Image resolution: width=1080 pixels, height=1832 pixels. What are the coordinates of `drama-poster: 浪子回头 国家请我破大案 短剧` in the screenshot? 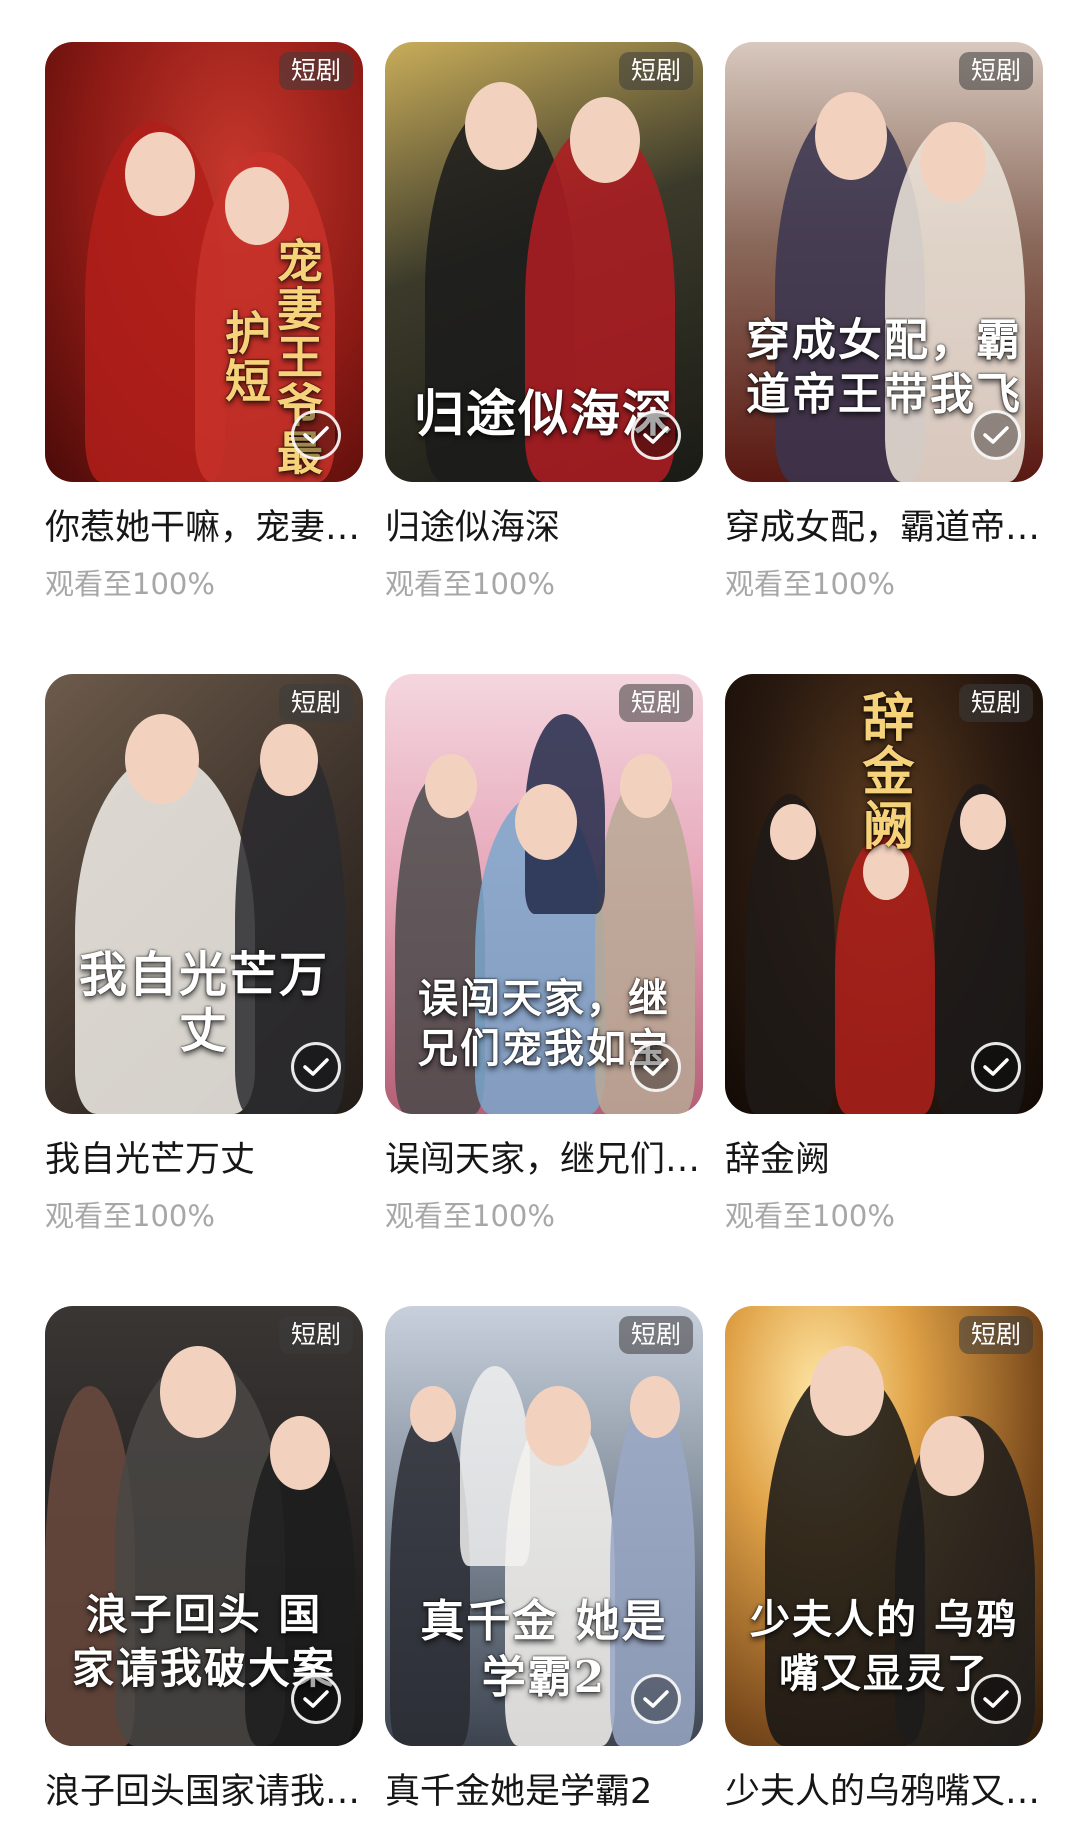 It's located at (204, 1526).